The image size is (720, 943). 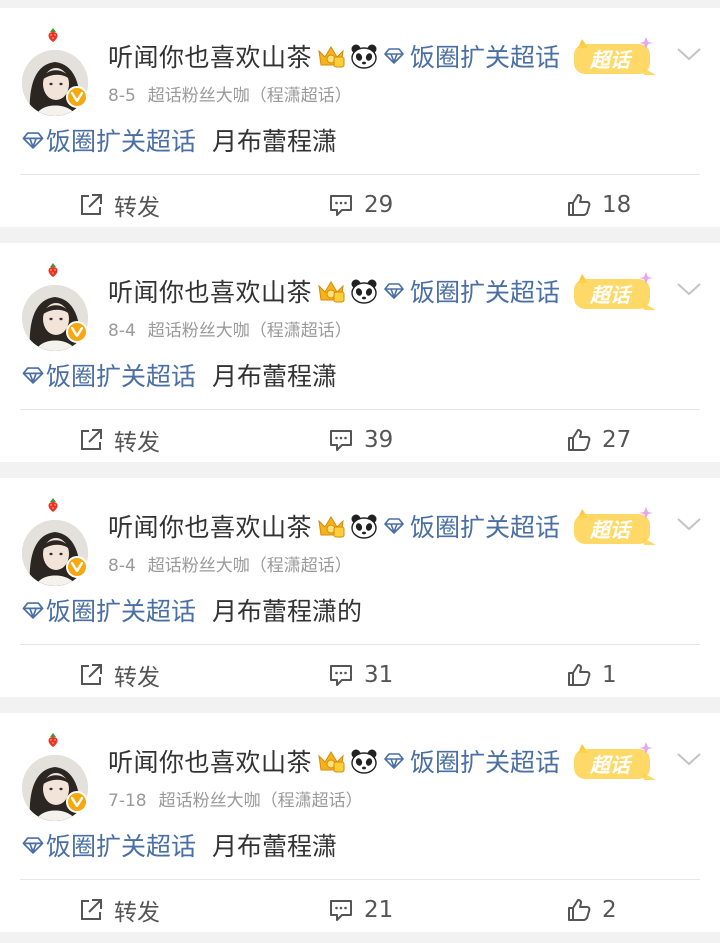 I want to click on post-meta: 7-18 超话粉丝大咖（程潇超话）, so click(x=235, y=798).